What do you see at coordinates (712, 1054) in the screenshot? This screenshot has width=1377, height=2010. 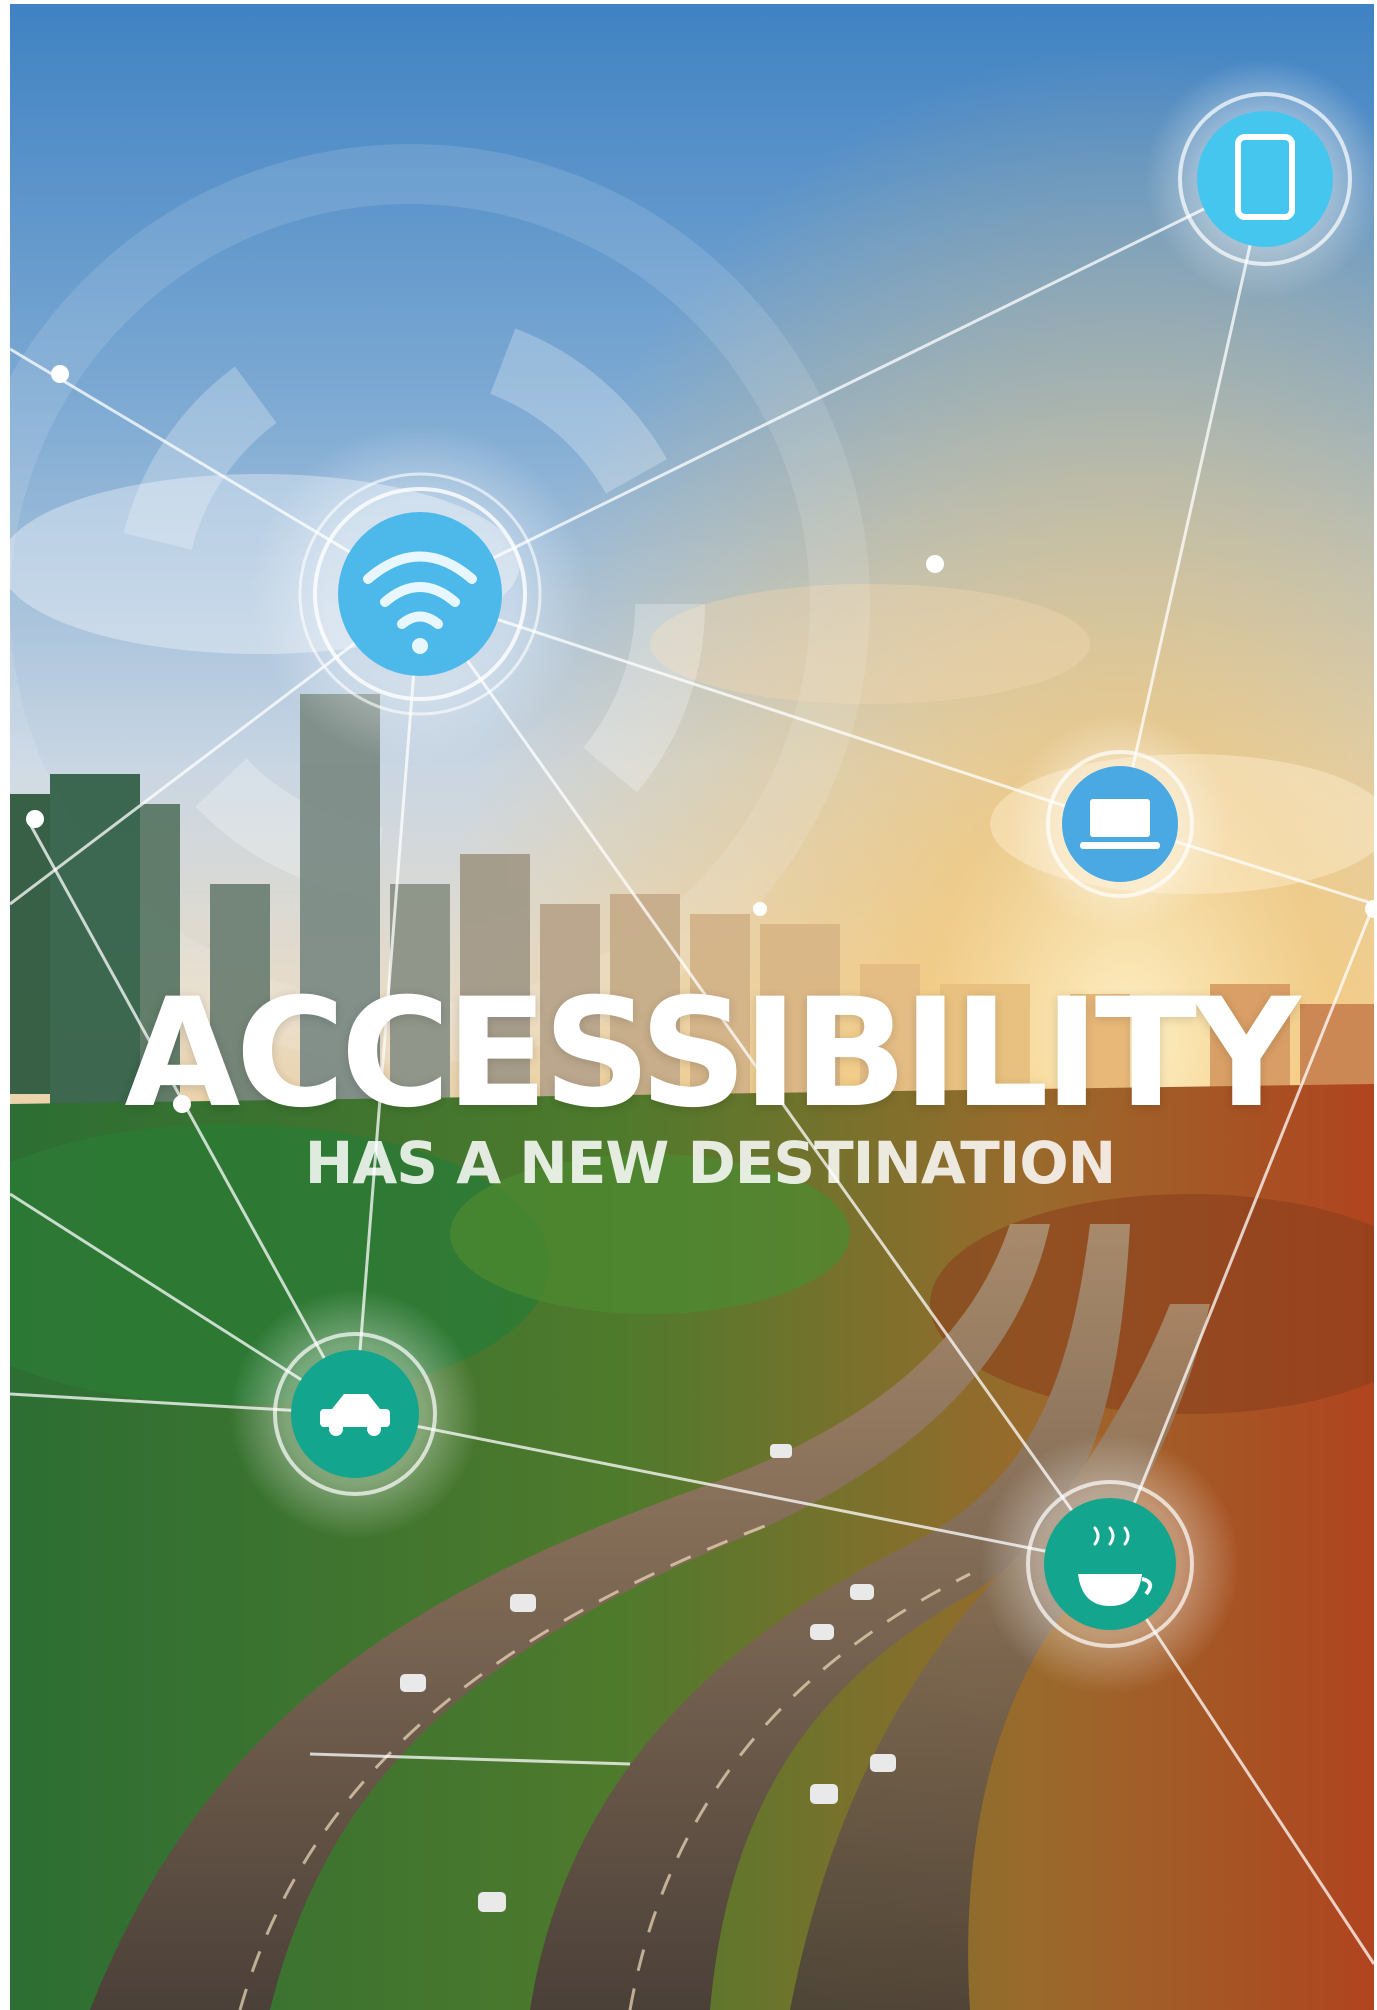 I see `headline: ACCESSIBILITY` at bounding box center [712, 1054].